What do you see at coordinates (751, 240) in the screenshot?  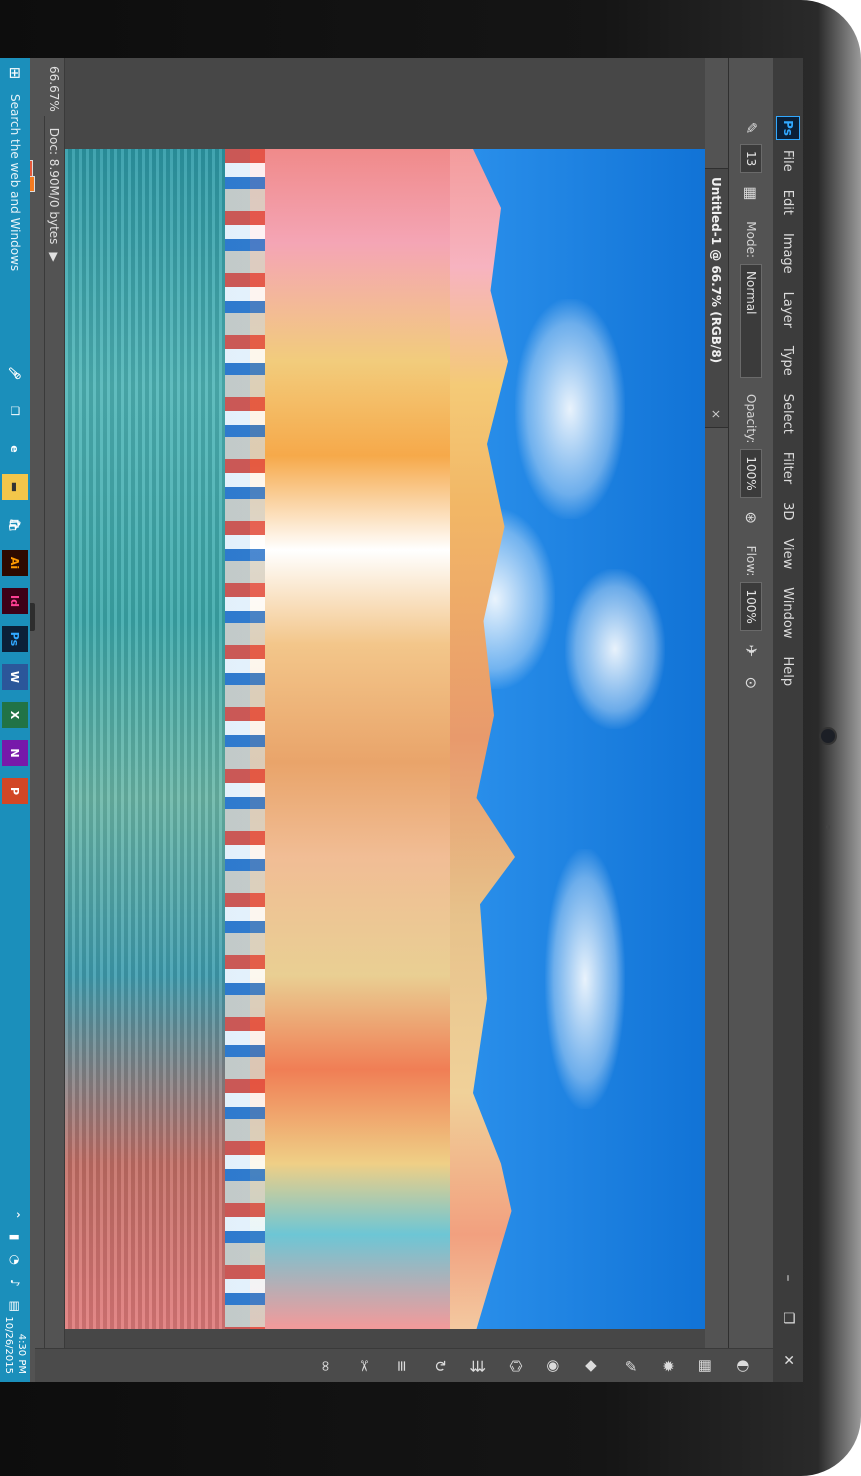 I see `mode-label: Mode:` at bounding box center [751, 240].